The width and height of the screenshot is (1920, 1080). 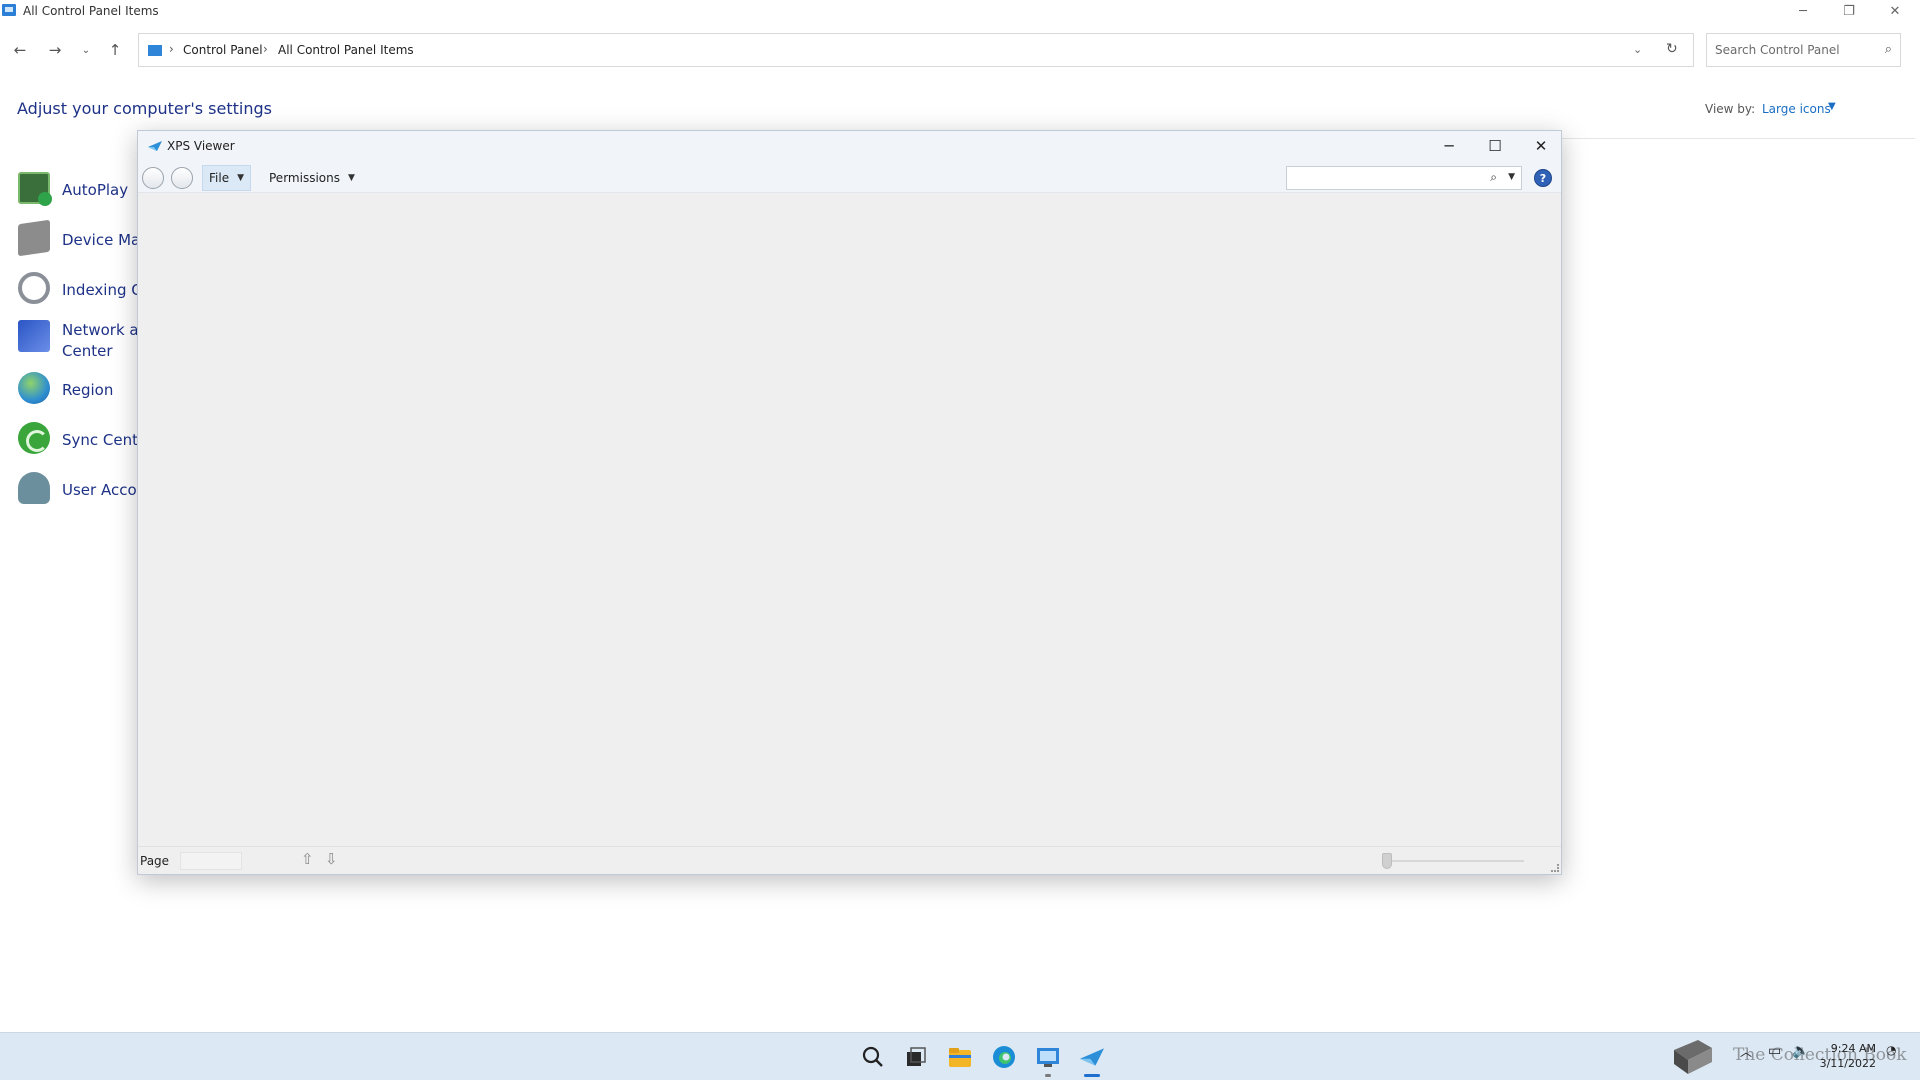 What do you see at coordinates (55, 50) in the screenshot?
I see `forward-button: →` at bounding box center [55, 50].